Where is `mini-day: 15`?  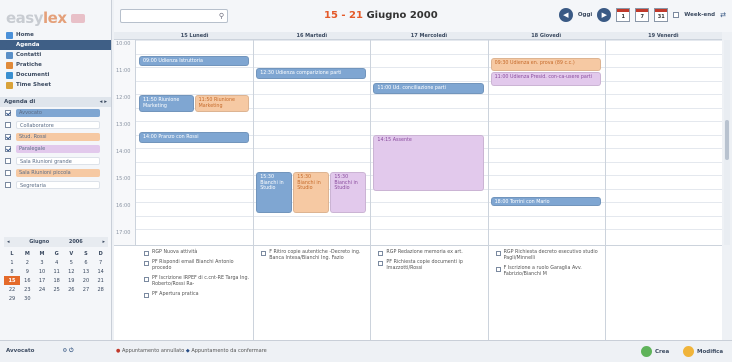
mini-day: 15 is located at coordinates (12, 280).